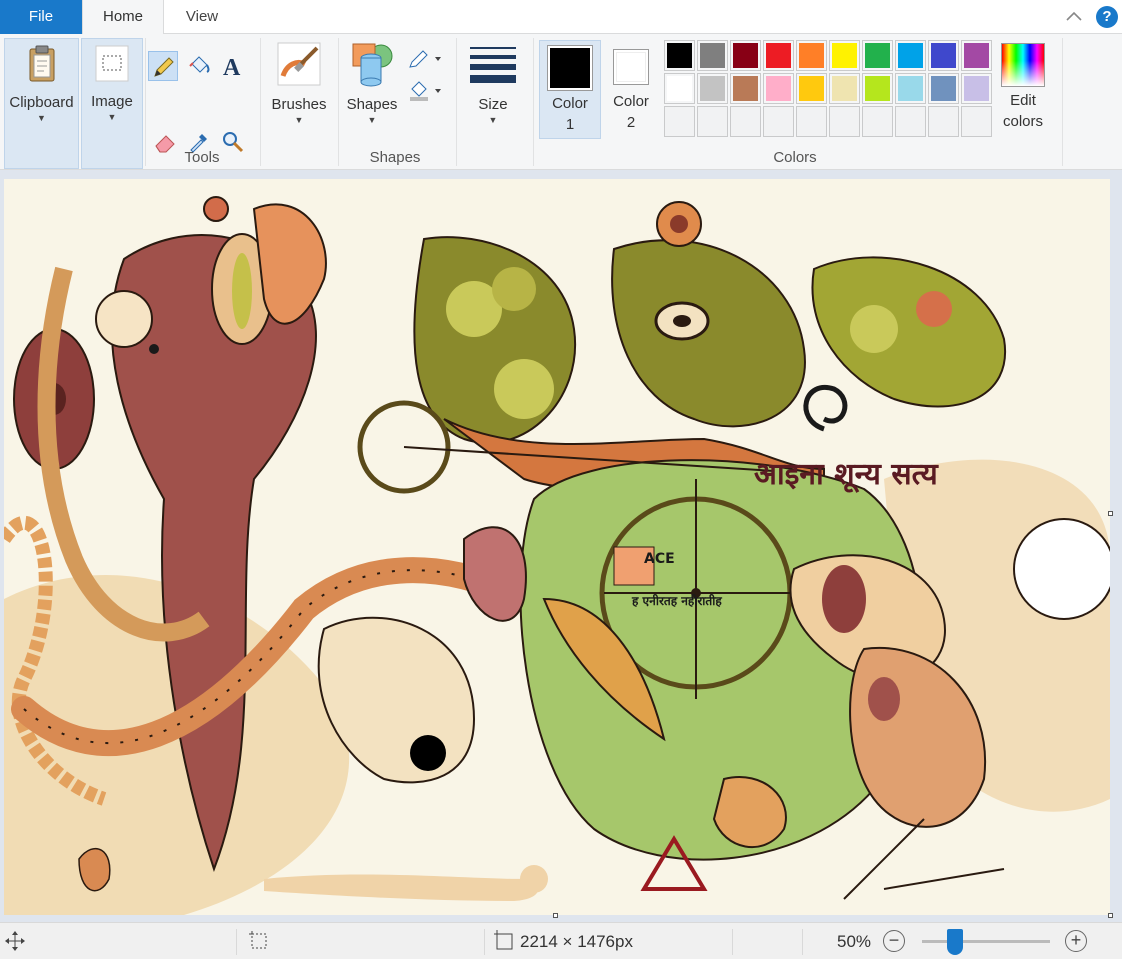  Describe the element at coordinates (258, 940) in the screenshot. I see `selection-size-icon` at that location.